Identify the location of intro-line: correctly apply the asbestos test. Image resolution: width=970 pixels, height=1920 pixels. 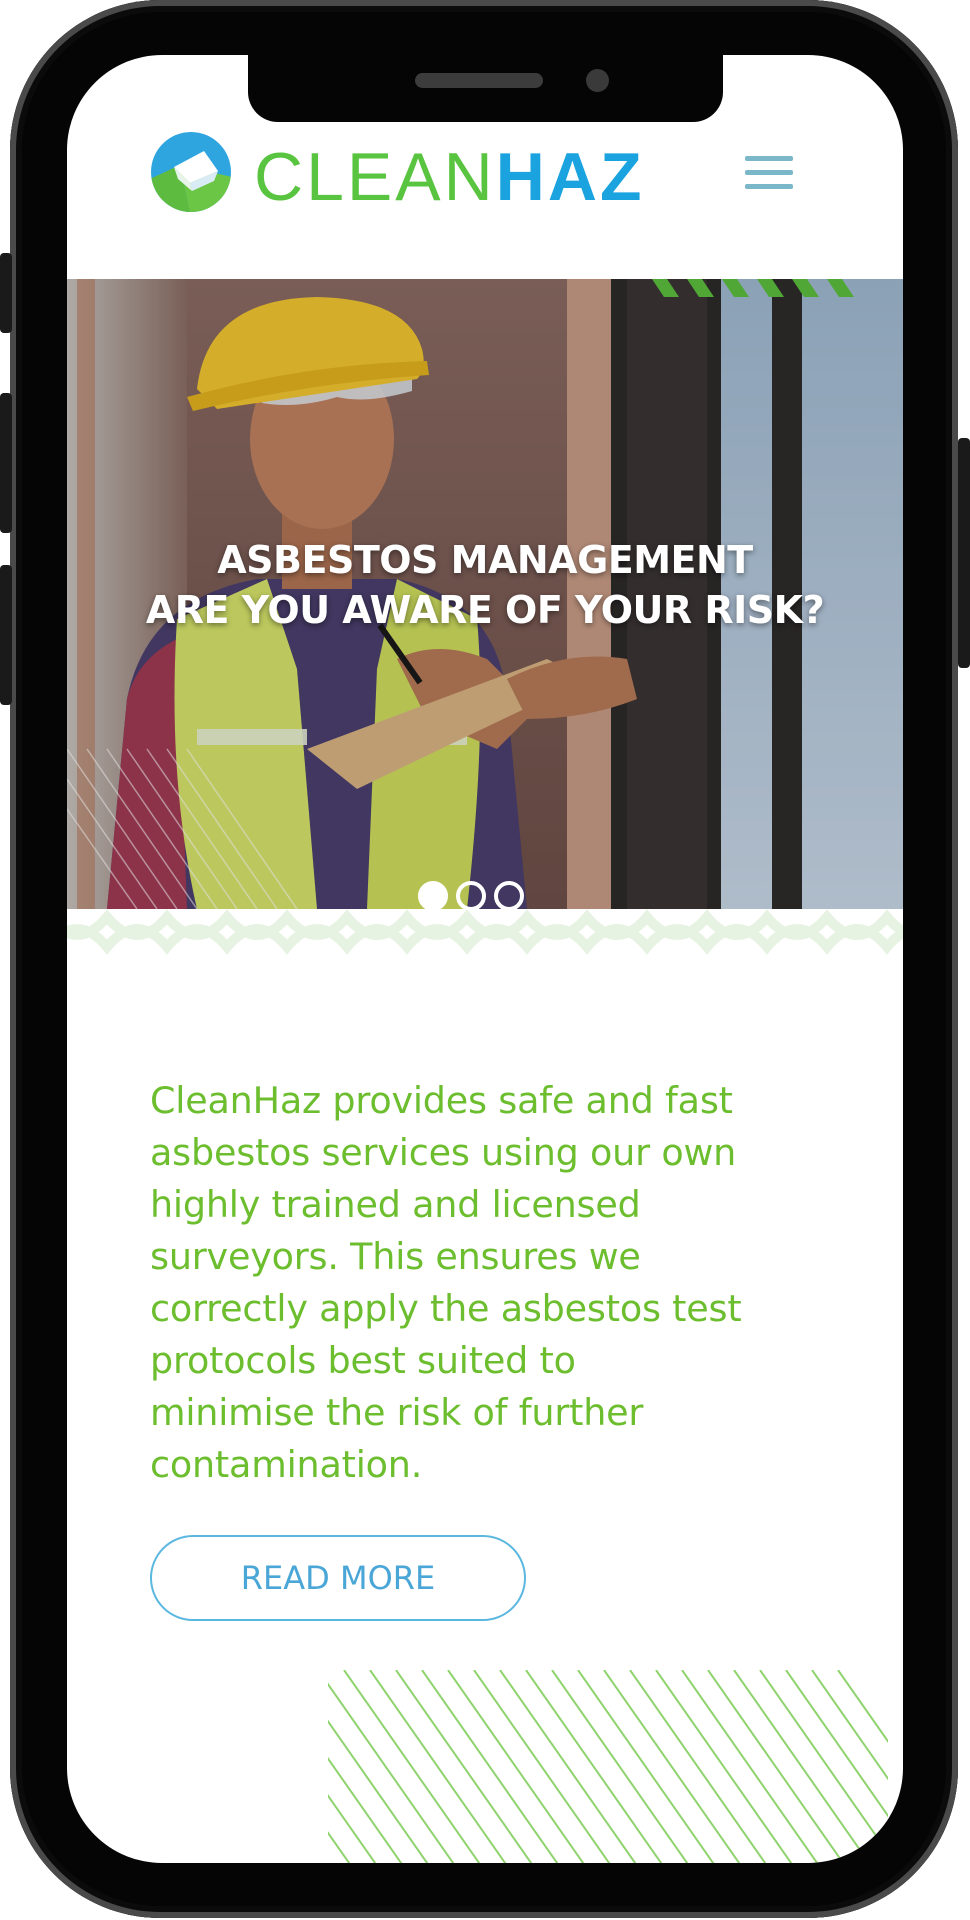
(446, 1308).